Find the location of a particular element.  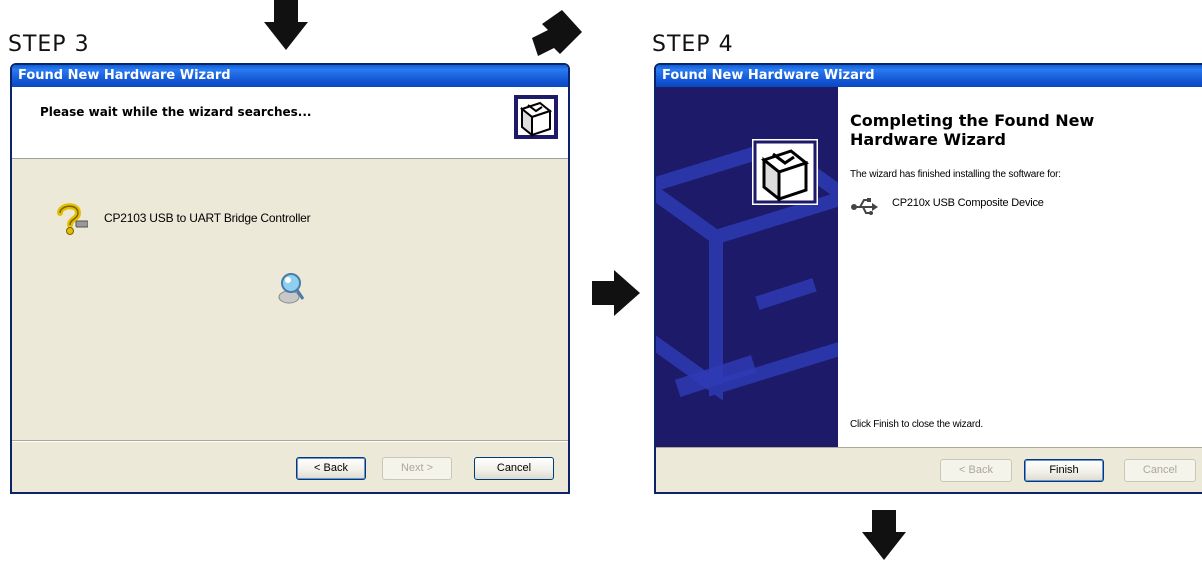

finish-instruction: Click Finish to close the wizard. is located at coordinates (916, 424).